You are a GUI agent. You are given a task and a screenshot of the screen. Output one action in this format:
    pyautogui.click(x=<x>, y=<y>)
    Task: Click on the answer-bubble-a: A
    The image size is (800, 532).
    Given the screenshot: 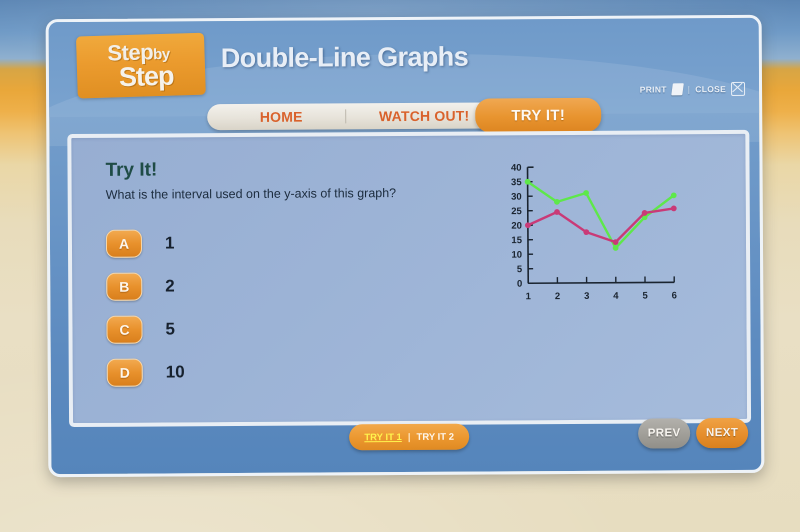 What is the action you would take?
    pyautogui.click(x=124, y=243)
    